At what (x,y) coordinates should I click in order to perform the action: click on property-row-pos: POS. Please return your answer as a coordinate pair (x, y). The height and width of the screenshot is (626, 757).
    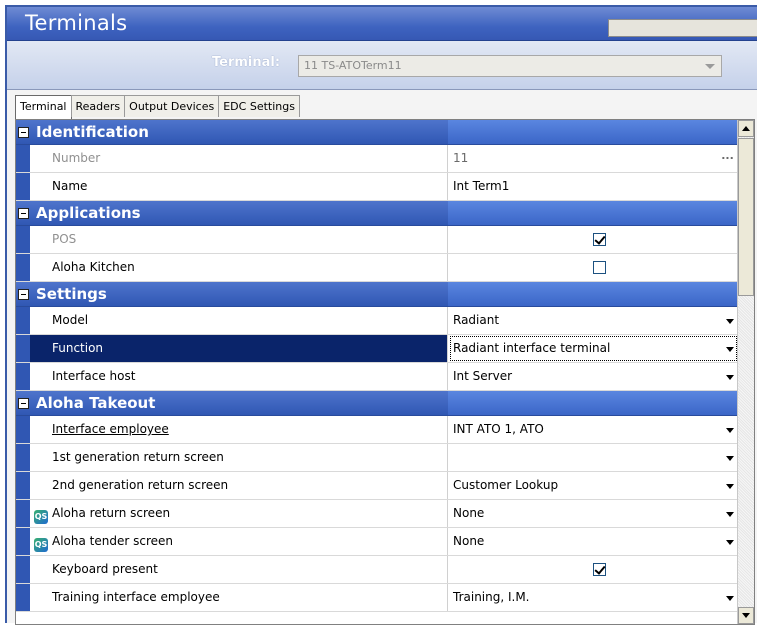
    Looking at the image, I should click on (377, 240).